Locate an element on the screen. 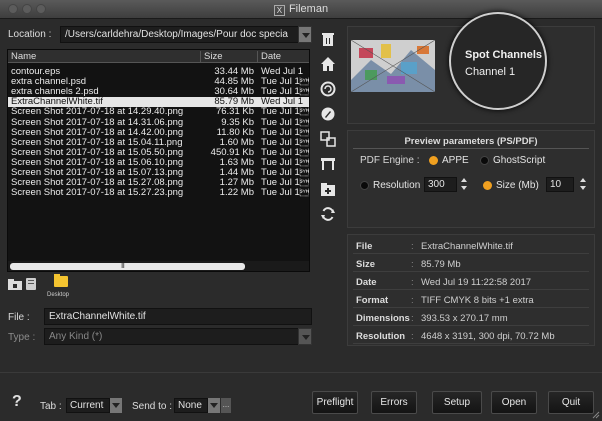 The width and height of the screenshot is (602, 421). file-label-text: File is located at coordinates (16, 317).